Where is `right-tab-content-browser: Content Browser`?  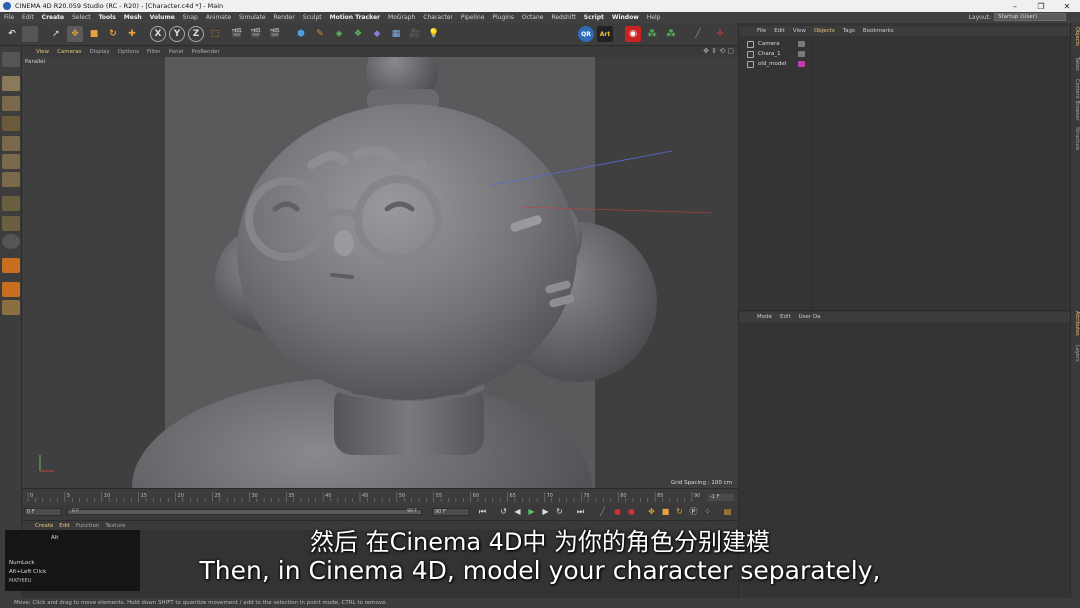 right-tab-content-browser: Content Browser is located at coordinates (1076, 100).